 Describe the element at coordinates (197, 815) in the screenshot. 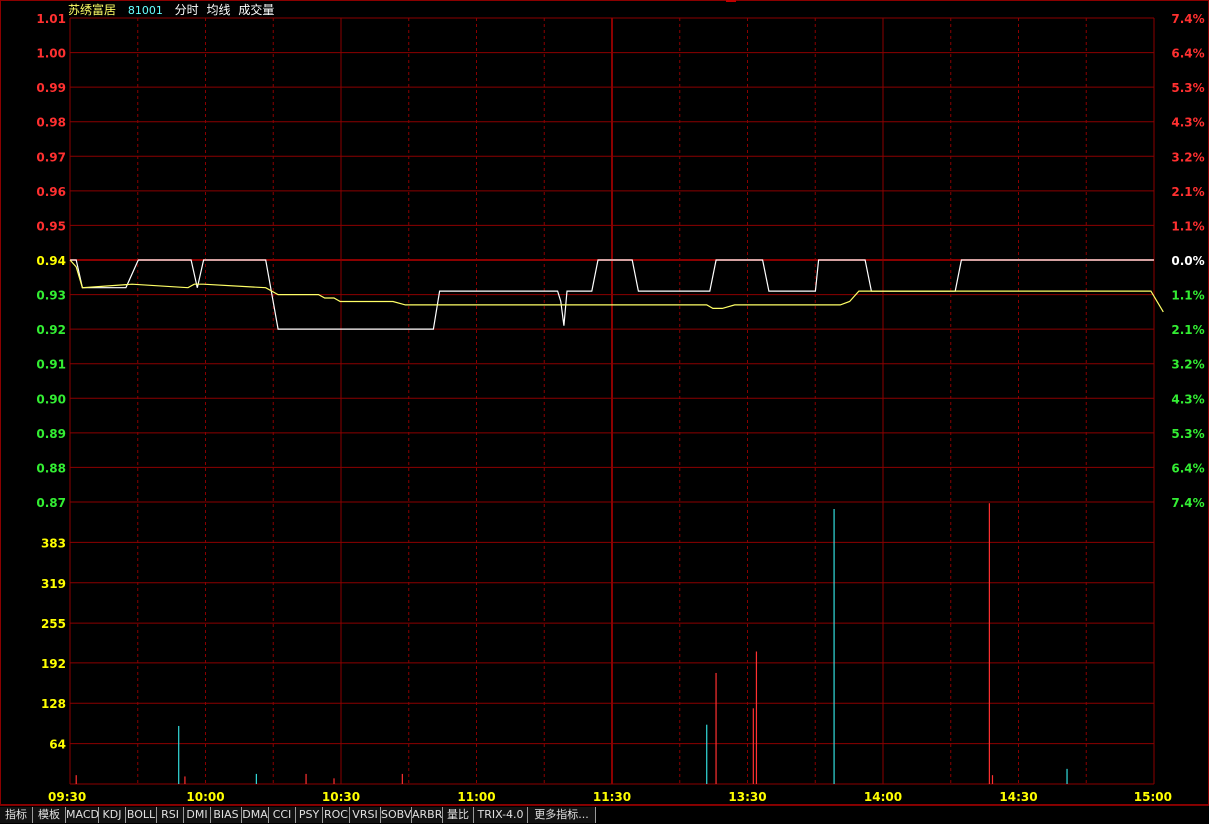

I see `indicator-tab: DMI` at that location.